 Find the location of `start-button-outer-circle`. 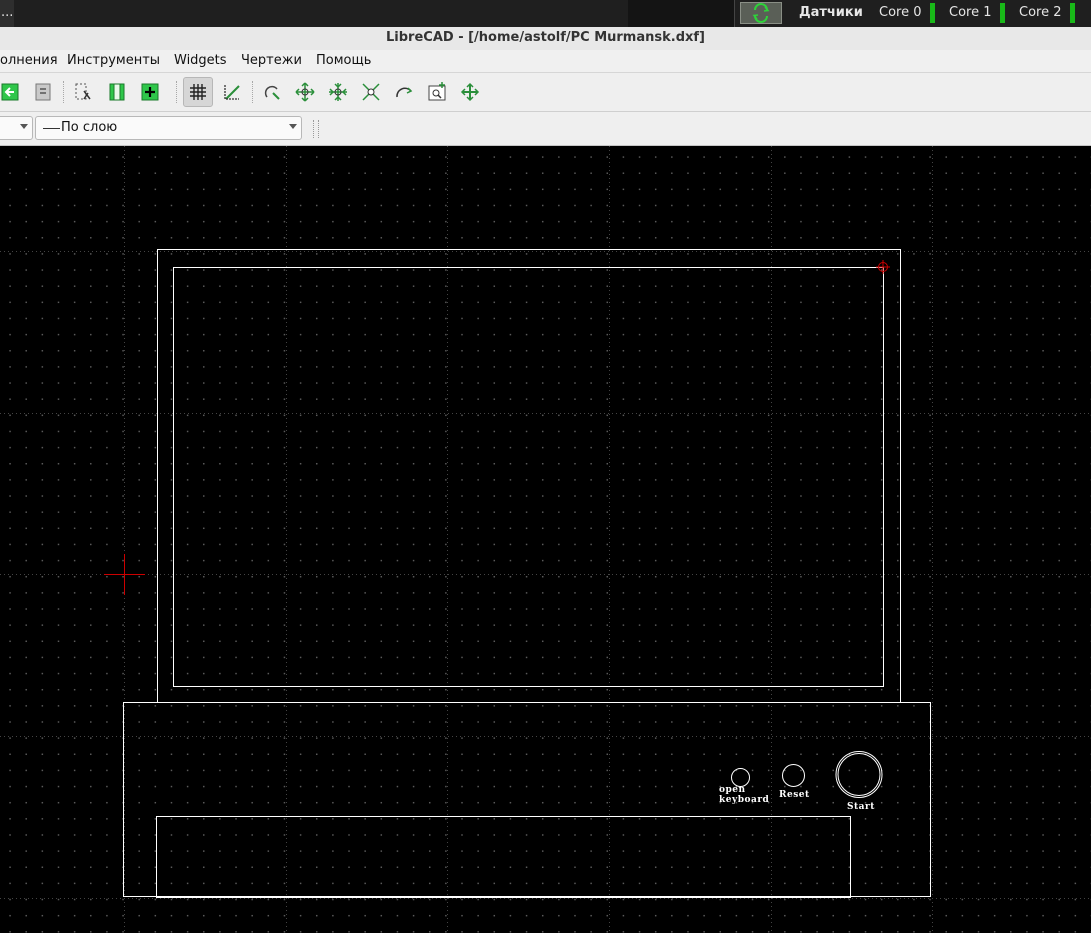

start-button-outer-circle is located at coordinates (859, 774).